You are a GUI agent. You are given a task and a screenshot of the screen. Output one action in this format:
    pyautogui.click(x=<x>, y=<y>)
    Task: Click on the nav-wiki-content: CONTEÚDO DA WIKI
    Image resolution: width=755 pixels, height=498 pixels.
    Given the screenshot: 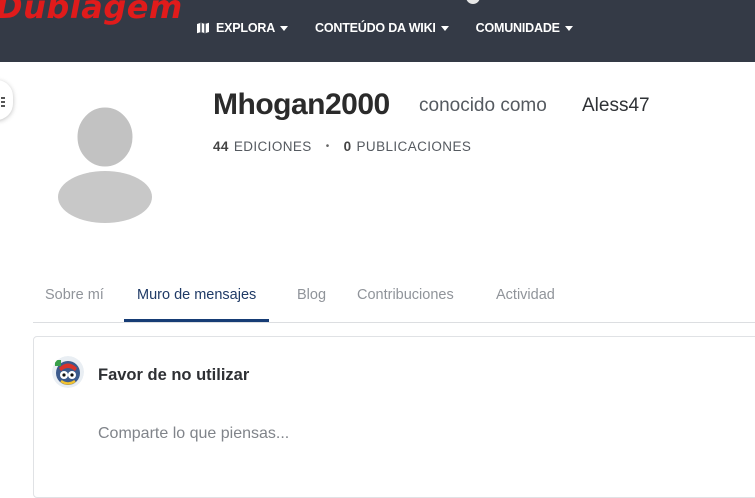 What is the action you would take?
    pyautogui.click(x=382, y=28)
    